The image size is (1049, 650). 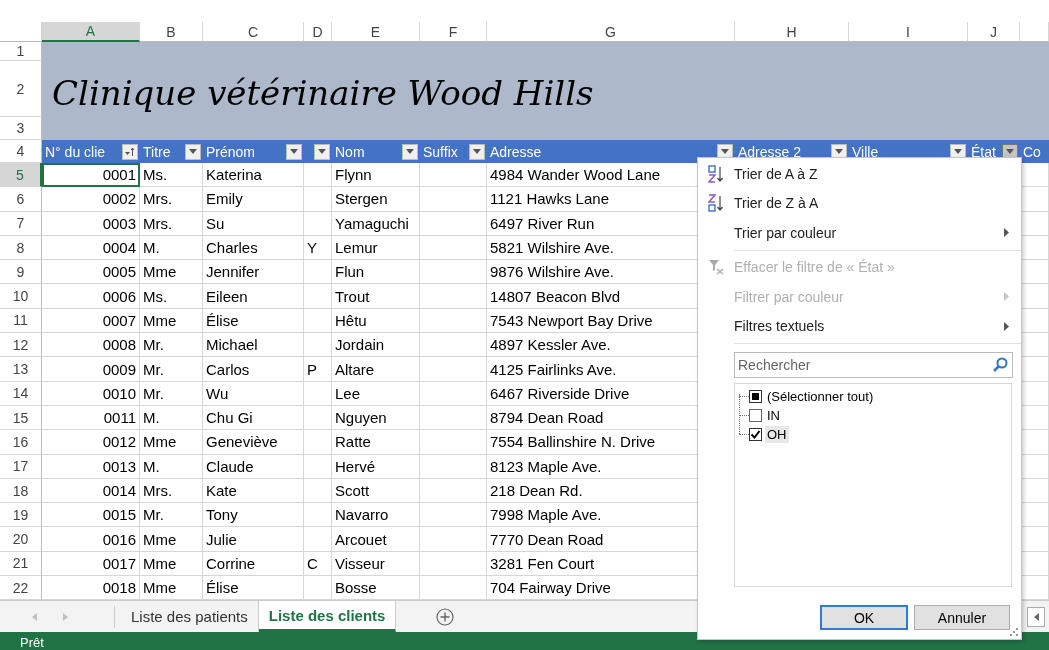 I want to click on row-header: 11, so click(x=21, y=321).